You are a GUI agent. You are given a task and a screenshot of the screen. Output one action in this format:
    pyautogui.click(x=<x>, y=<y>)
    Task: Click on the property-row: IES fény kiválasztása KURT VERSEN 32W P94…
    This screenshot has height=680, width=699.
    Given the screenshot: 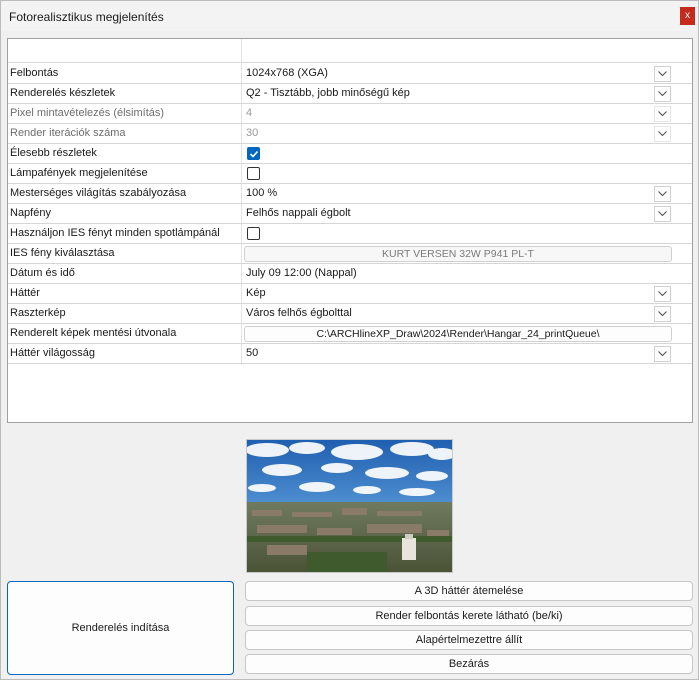 What is the action you would take?
    pyautogui.click(x=350, y=254)
    